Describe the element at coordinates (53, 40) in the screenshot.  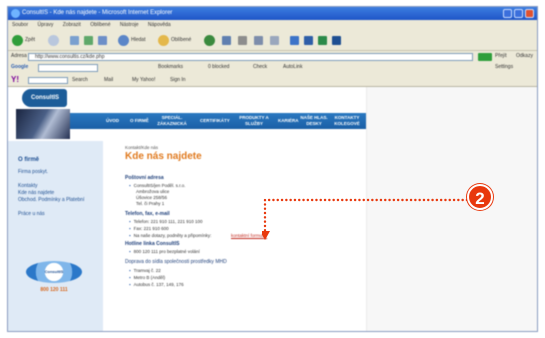
I see `forward-icon` at that location.